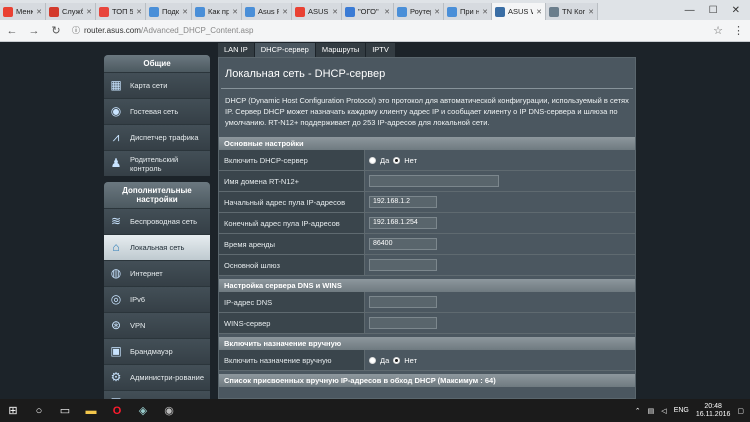 The width and height of the screenshot is (750, 422). Describe the element at coordinates (341, 50) in the screenshot. I see `tab-2: Маршруты` at that location.